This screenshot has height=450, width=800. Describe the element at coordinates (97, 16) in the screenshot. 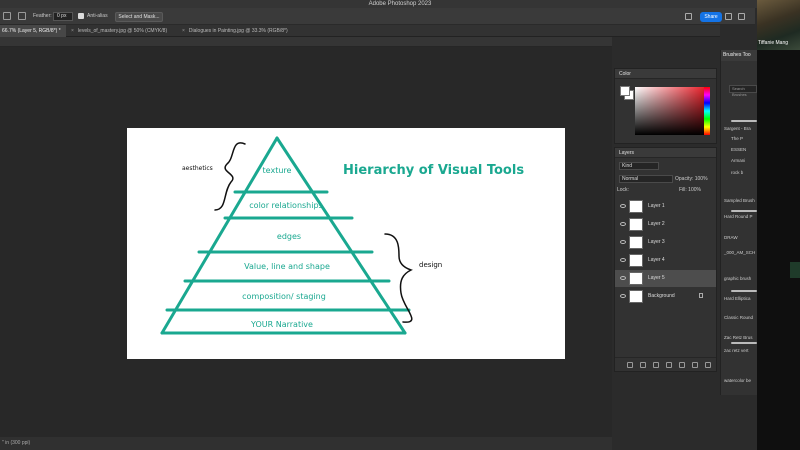

I see `antialias-label: Anti-alias` at that location.